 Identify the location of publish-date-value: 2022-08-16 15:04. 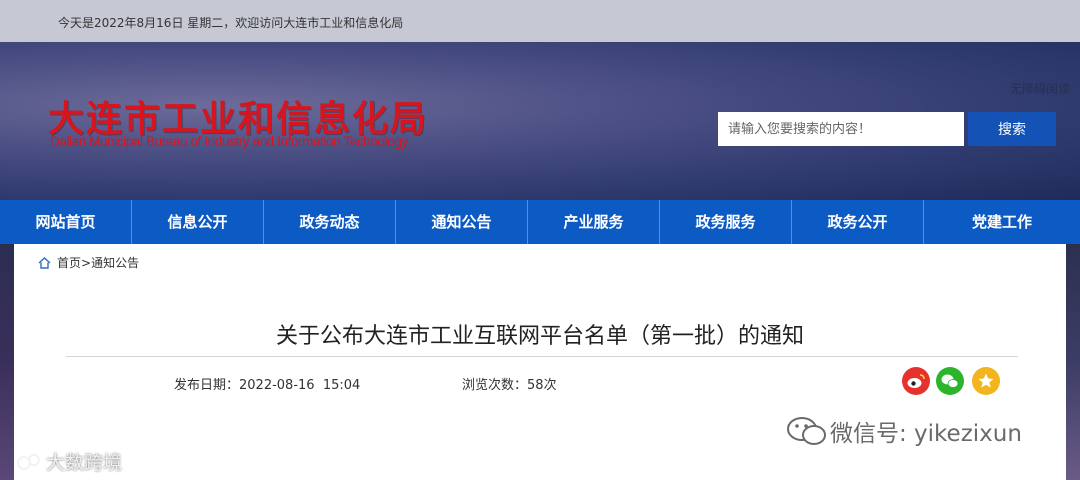
(300, 385).